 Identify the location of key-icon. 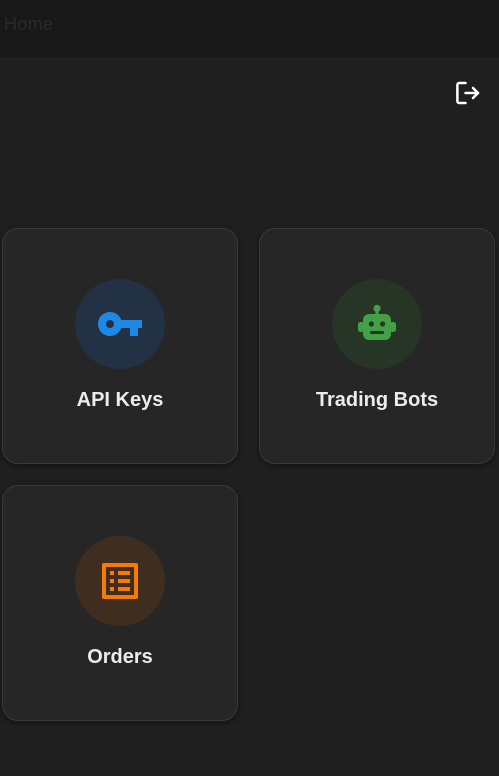
(120, 324).